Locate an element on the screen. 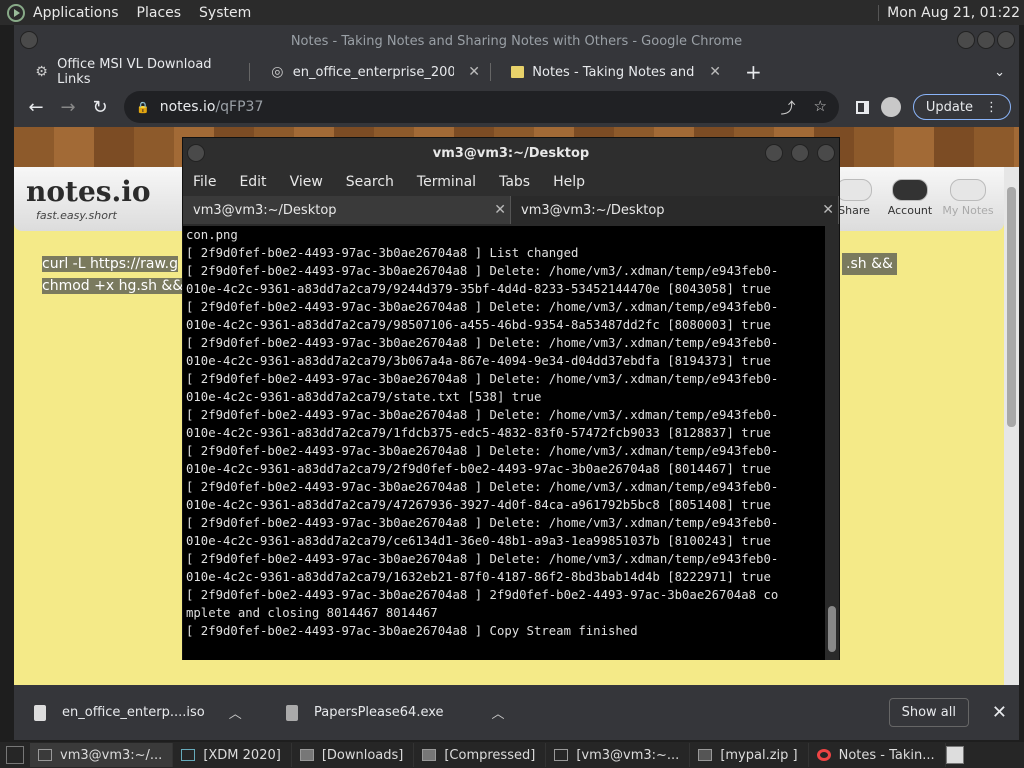 This screenshot has width=1024, height=768. taskbar-item-compressed: [Compressed] is located at coordinates (480, 755).